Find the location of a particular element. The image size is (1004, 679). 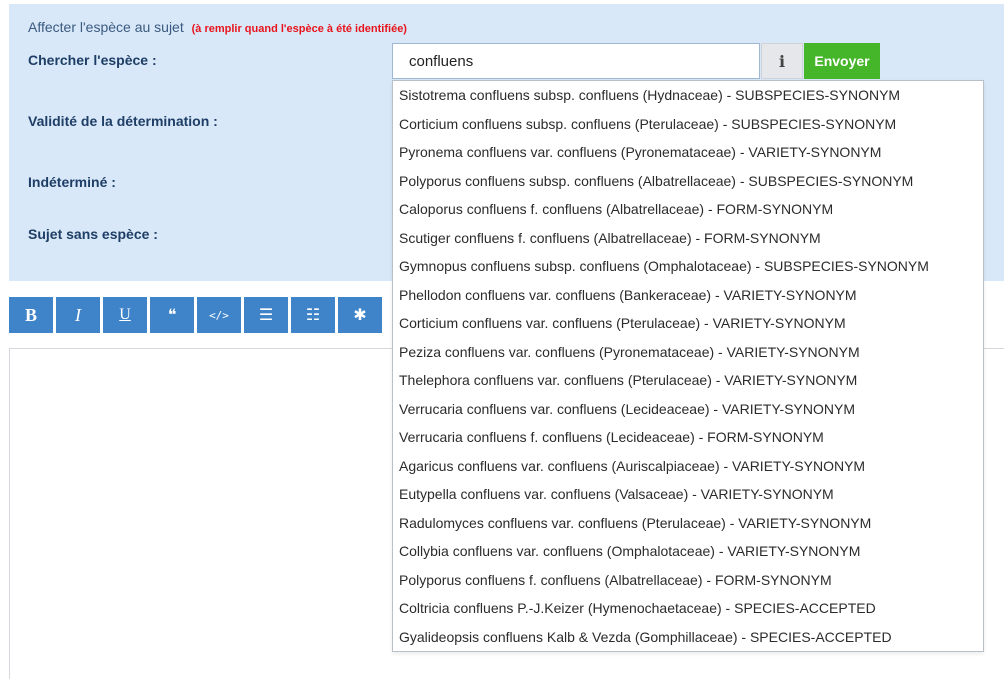

editor-toolbar: B I U ❝ </> ☰ ☷ ✱ is located at coordinates (195, 315).